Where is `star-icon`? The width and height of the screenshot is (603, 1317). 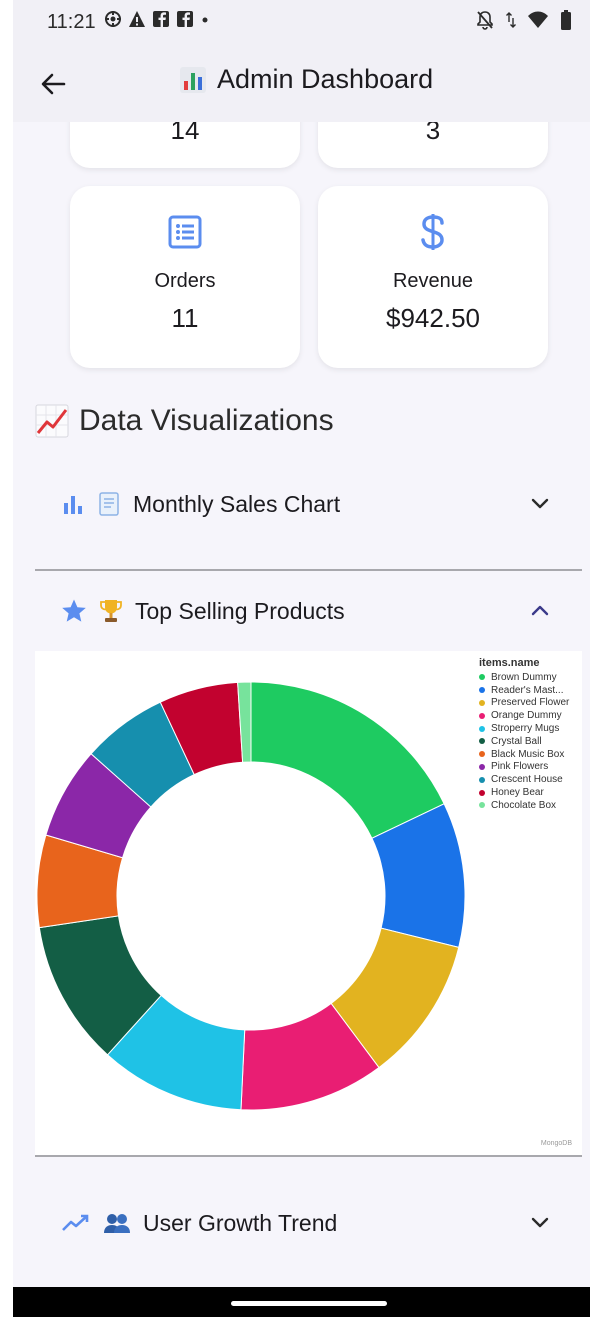 star-icon is located at coordinates (74, 610).